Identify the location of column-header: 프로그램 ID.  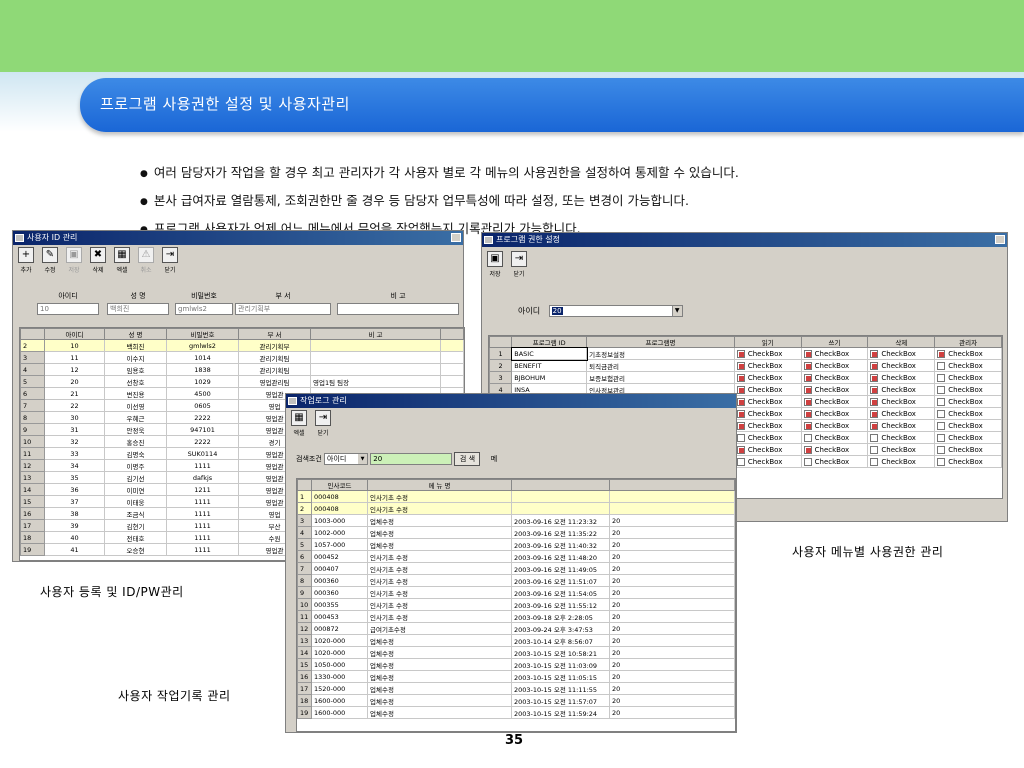
(549, 342).